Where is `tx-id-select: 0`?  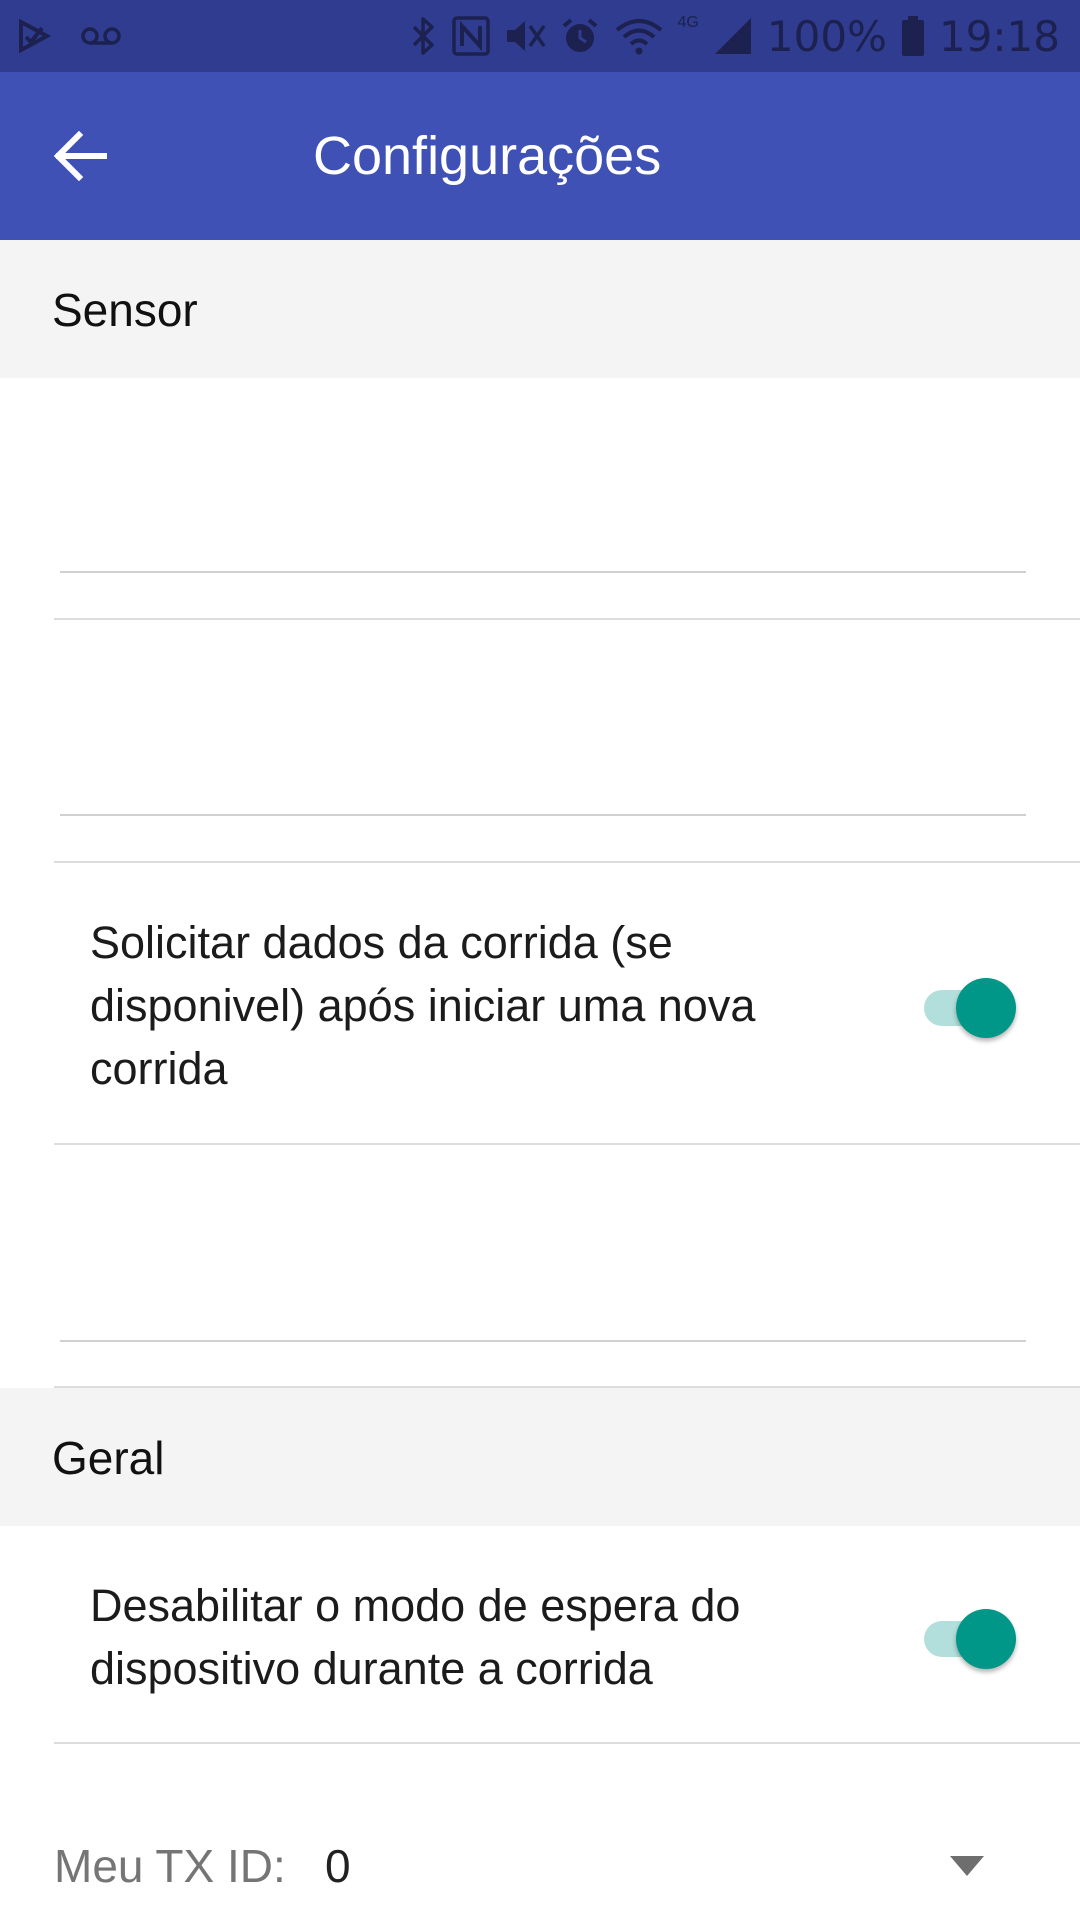
tx-id-select: 0 is located at coordinates (338, 1866).